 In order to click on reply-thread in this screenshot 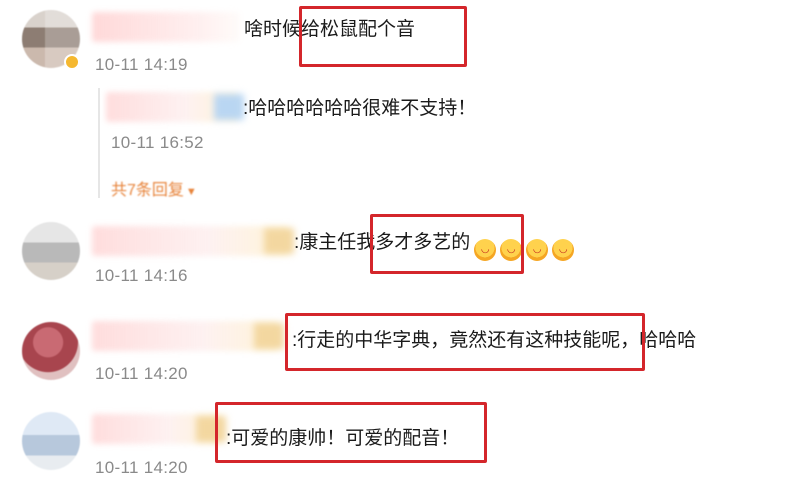, I will do `click(99, 143)`.